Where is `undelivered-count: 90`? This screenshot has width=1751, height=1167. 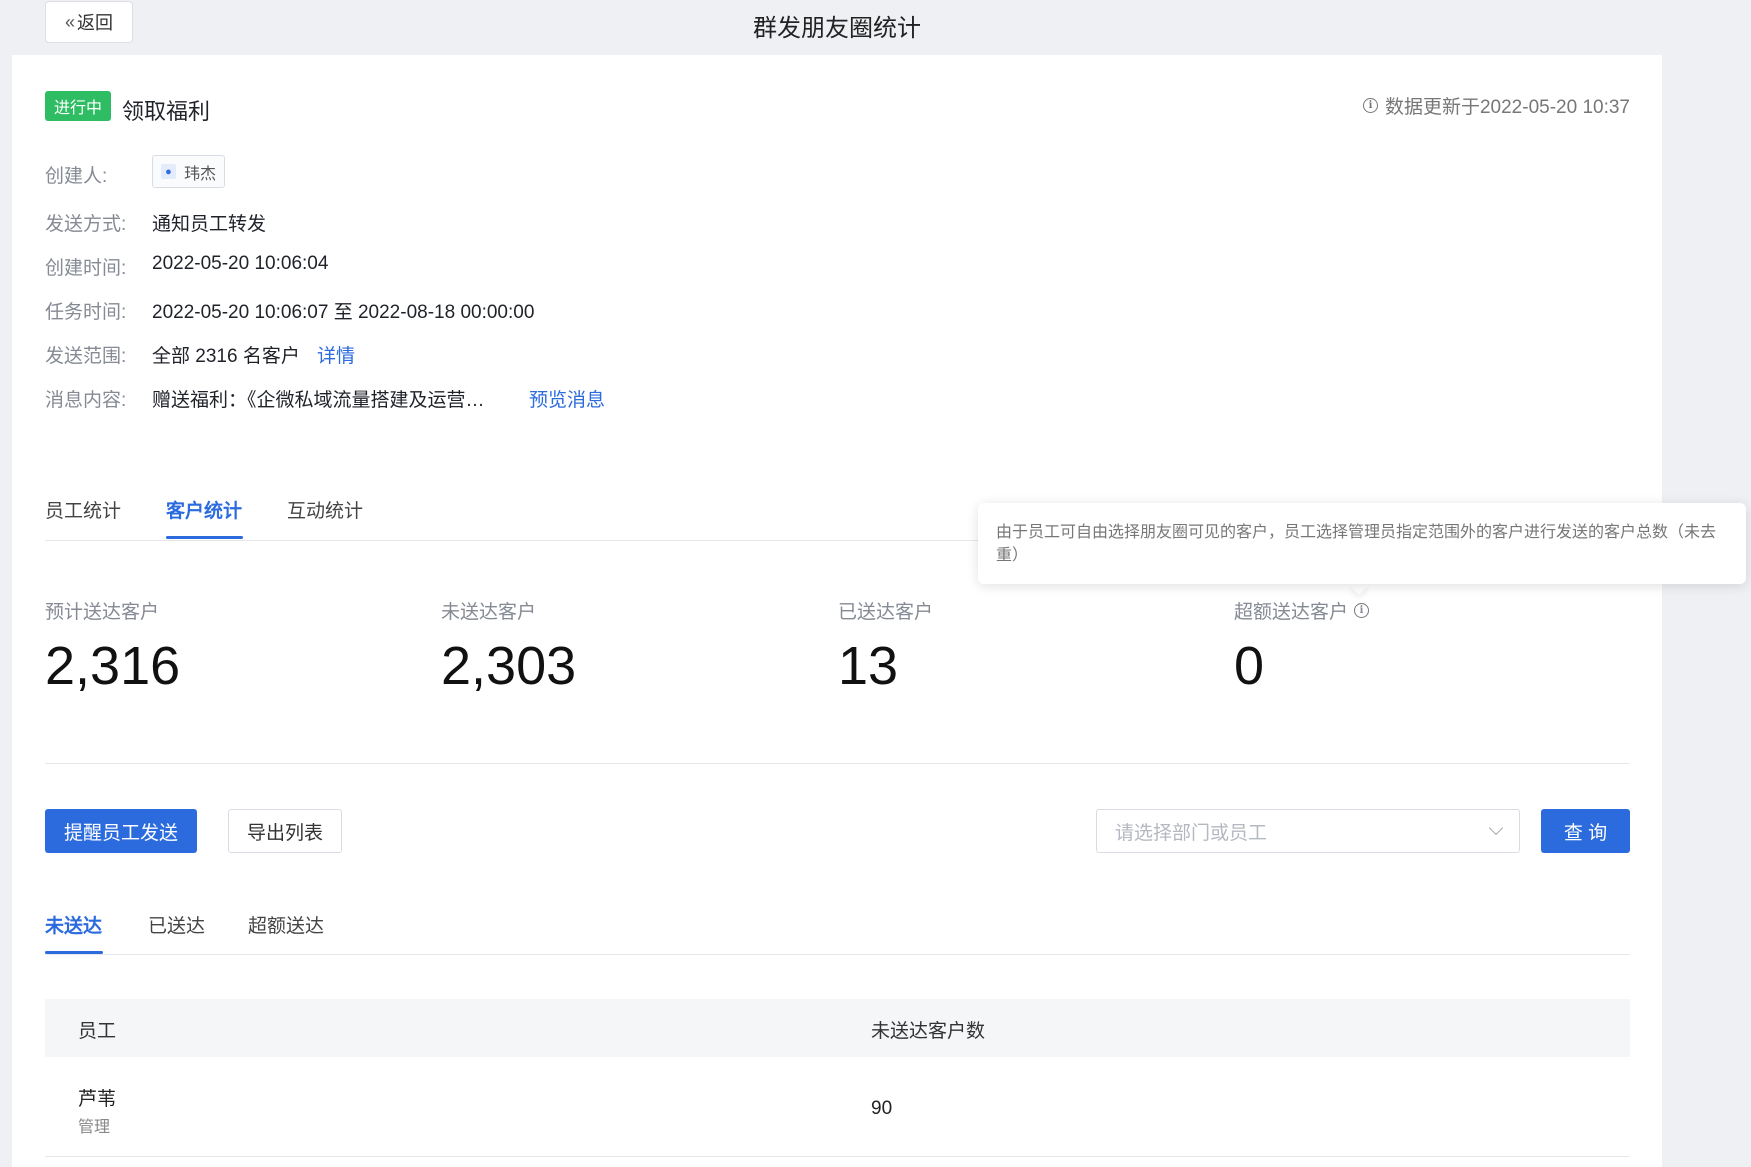
undelivered-count: 90 is located at coordinates (882, 1108).